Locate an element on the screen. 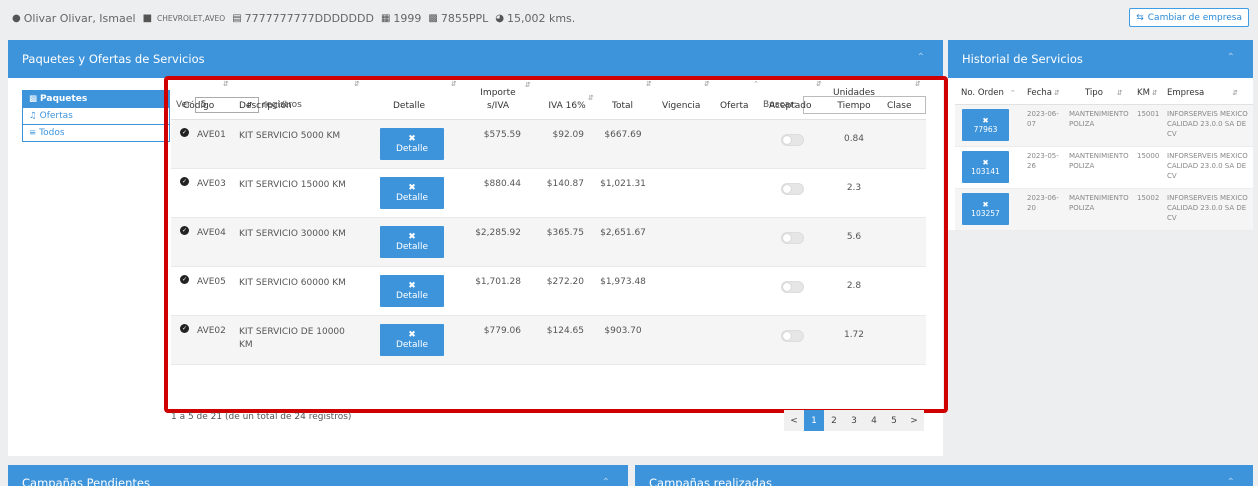  vehicle-segment: ■ CHEVROLET,AVEO is located at coordinates (184, 18).